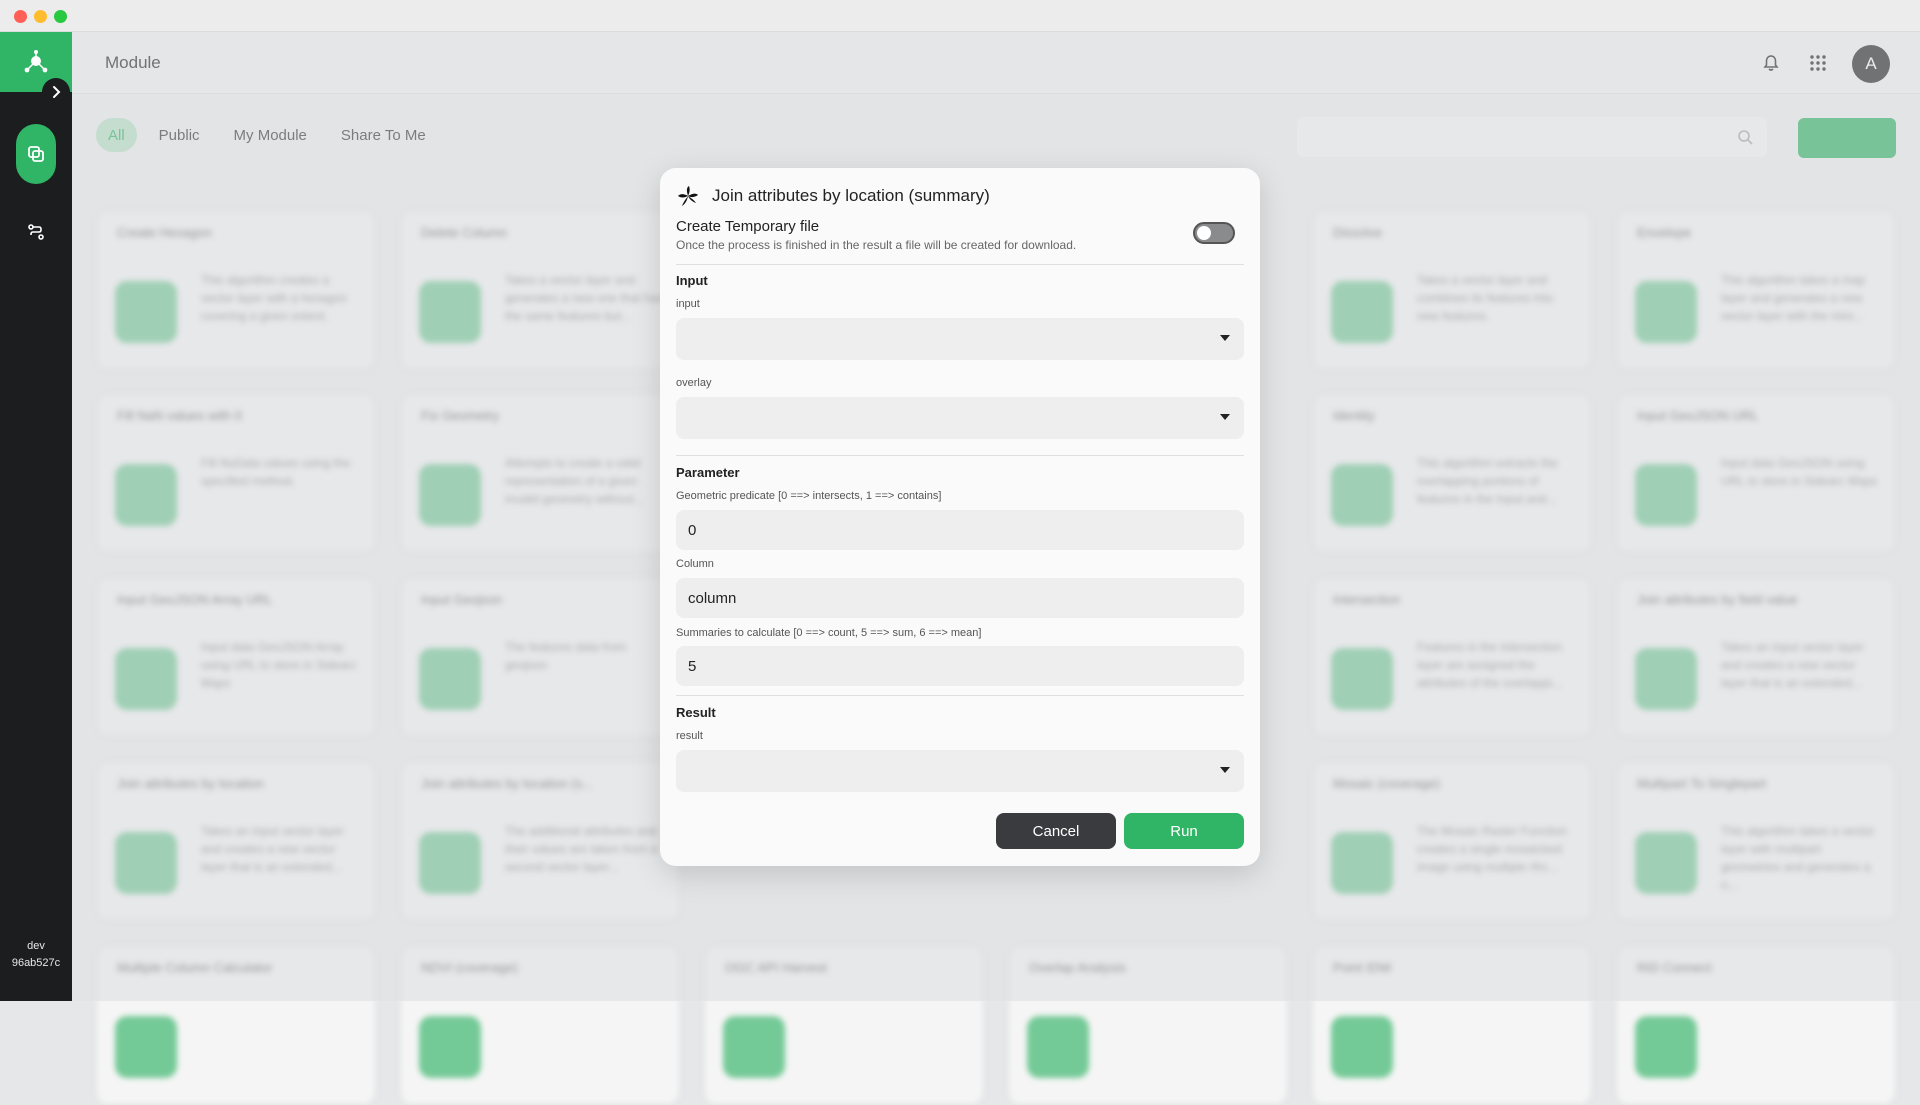 This screenshot has height=1105, width=1920. Describe the element at coordinates (688, 304) in the screenshot. I see `input-label: input` at that location.